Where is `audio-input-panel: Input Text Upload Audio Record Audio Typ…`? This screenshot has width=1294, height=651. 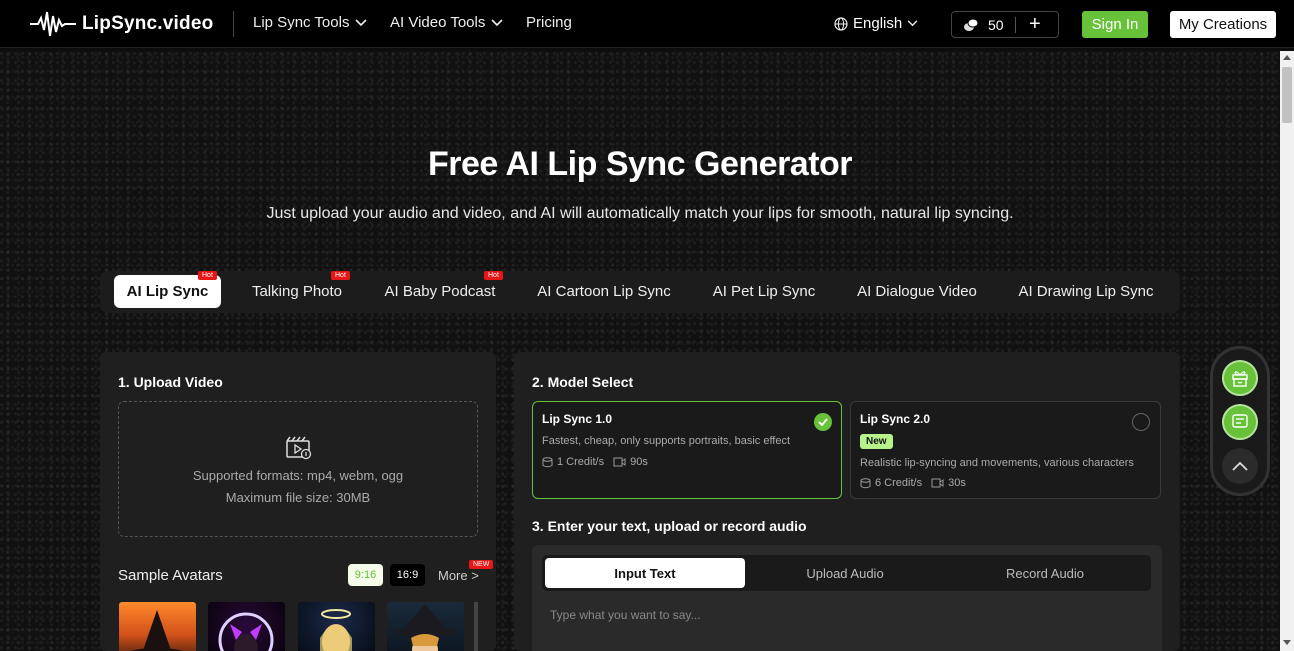
audio-input-panel: Input Text Upload Audio Record Audio Typ… is located at coordinates (847, 598).